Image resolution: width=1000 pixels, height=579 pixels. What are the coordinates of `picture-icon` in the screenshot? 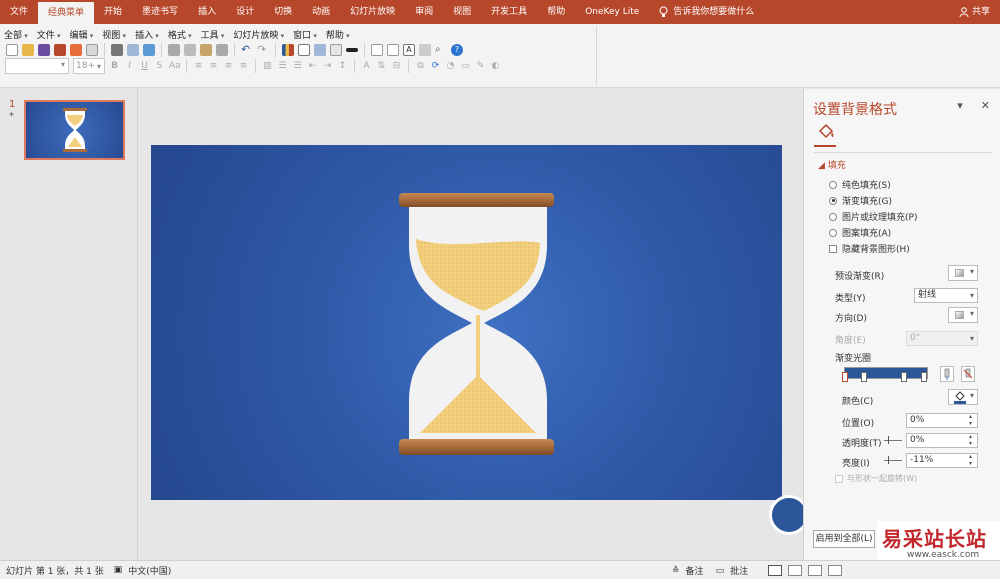 It's located at (320, 50).